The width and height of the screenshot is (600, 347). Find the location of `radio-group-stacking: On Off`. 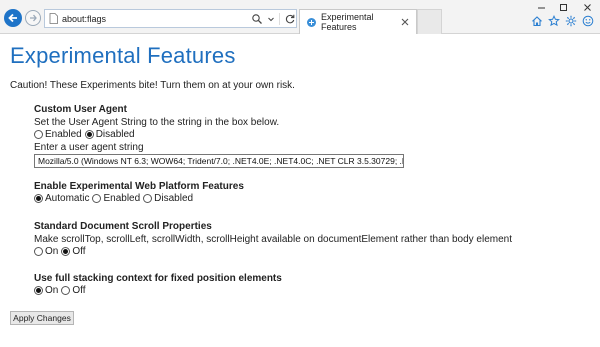

radio-group-stacking: On Off is located at coordinates (158, 290).